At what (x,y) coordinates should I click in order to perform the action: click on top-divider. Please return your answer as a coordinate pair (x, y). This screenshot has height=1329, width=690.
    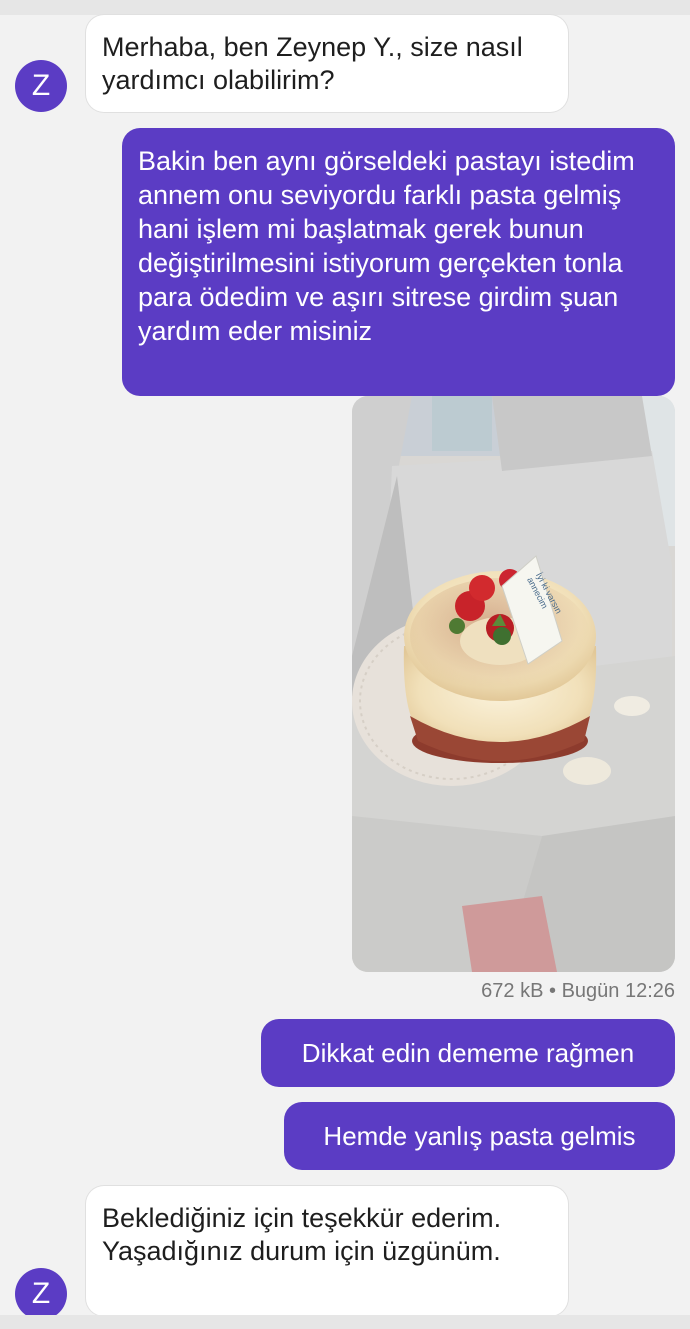
    Looking at the image, I should click on (345, 7).